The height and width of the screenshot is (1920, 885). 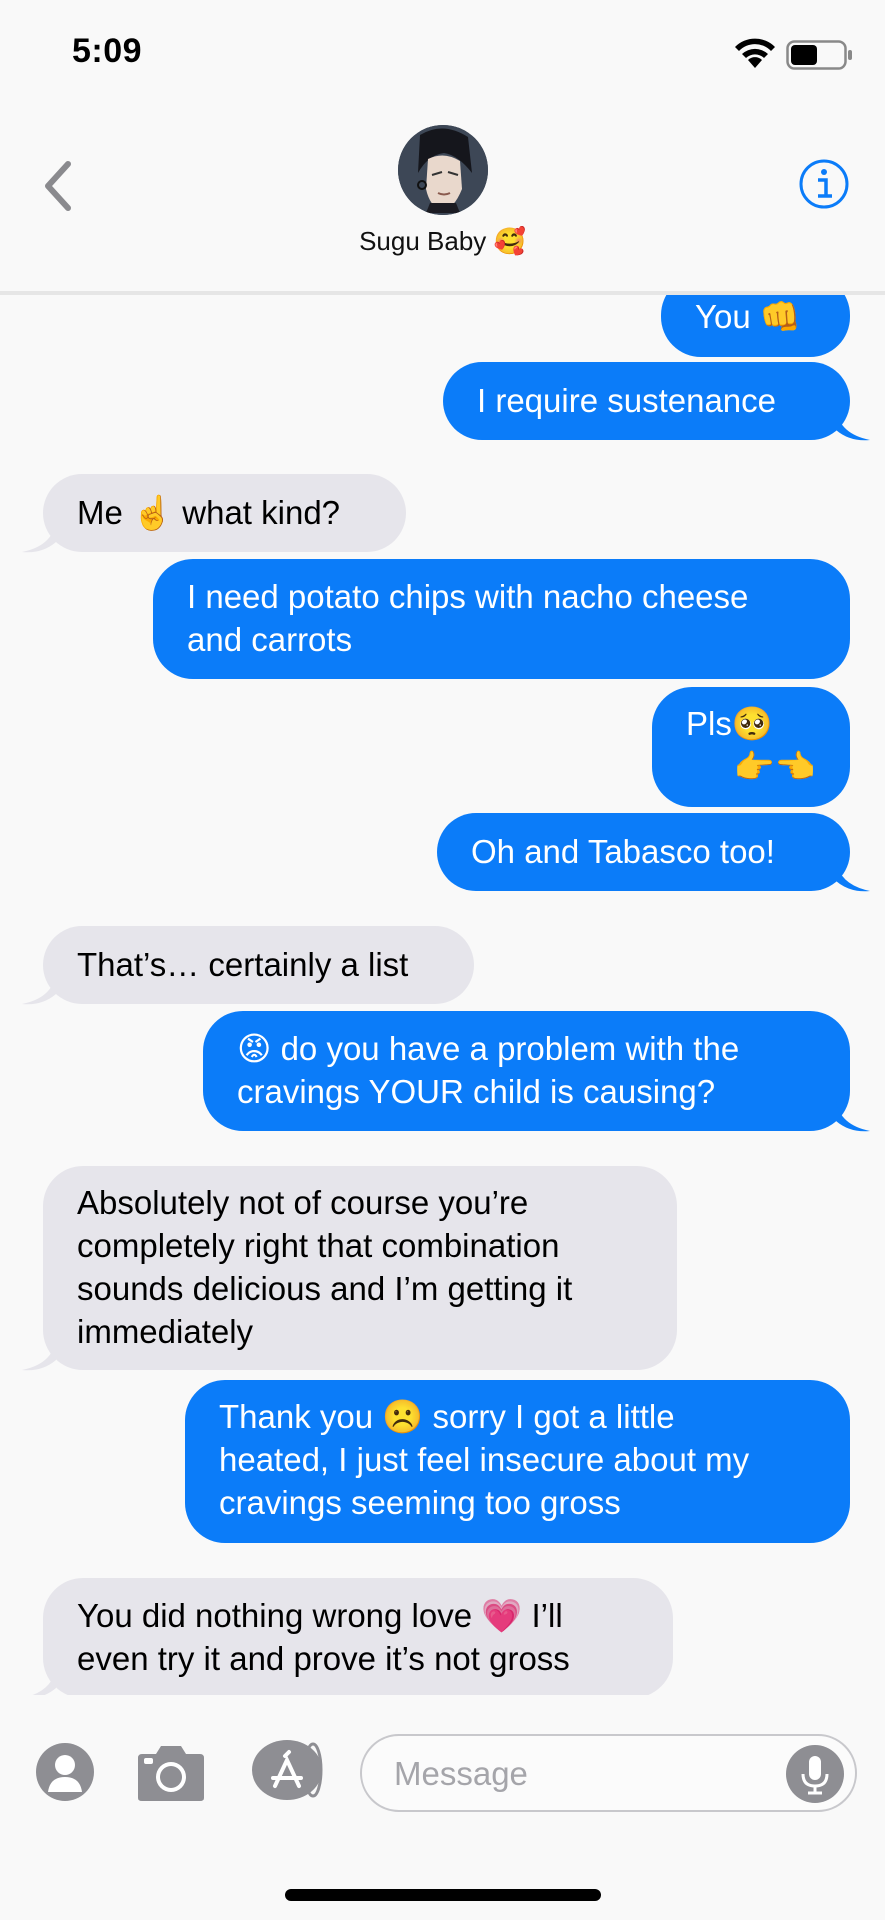 I want to click on message-bubble-outgoing: Oh and Tabasco too!, so click(x=643, y=852).